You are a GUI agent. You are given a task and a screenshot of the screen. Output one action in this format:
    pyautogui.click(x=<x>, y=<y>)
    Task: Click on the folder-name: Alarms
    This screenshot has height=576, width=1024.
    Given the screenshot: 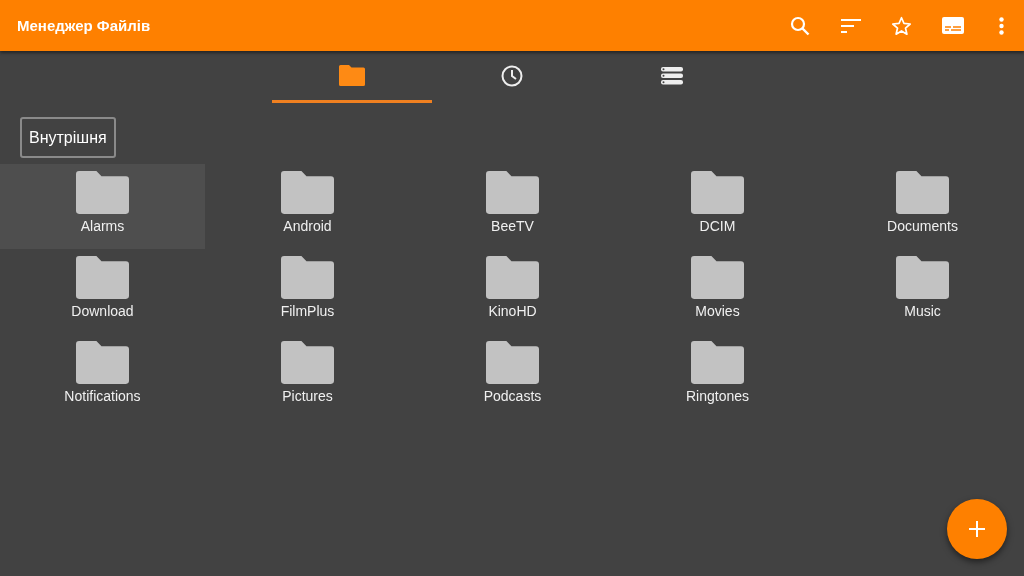 What is the action you would take?
    pyautogui.click(x=102, y=226)
    